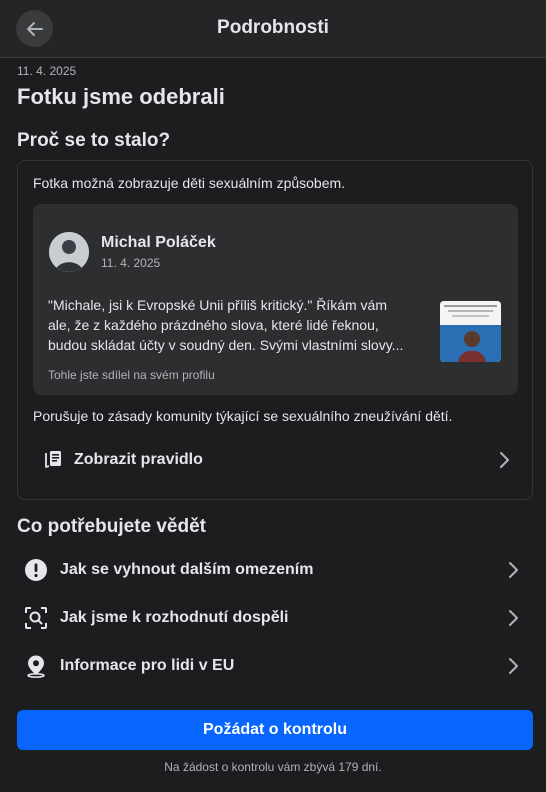 This screenshot has width=546, height=792. What do you see at coordinates (158, 242) in the screenshot?
I see `post-author: Michal Poláček` at bounding box center [158, 242].